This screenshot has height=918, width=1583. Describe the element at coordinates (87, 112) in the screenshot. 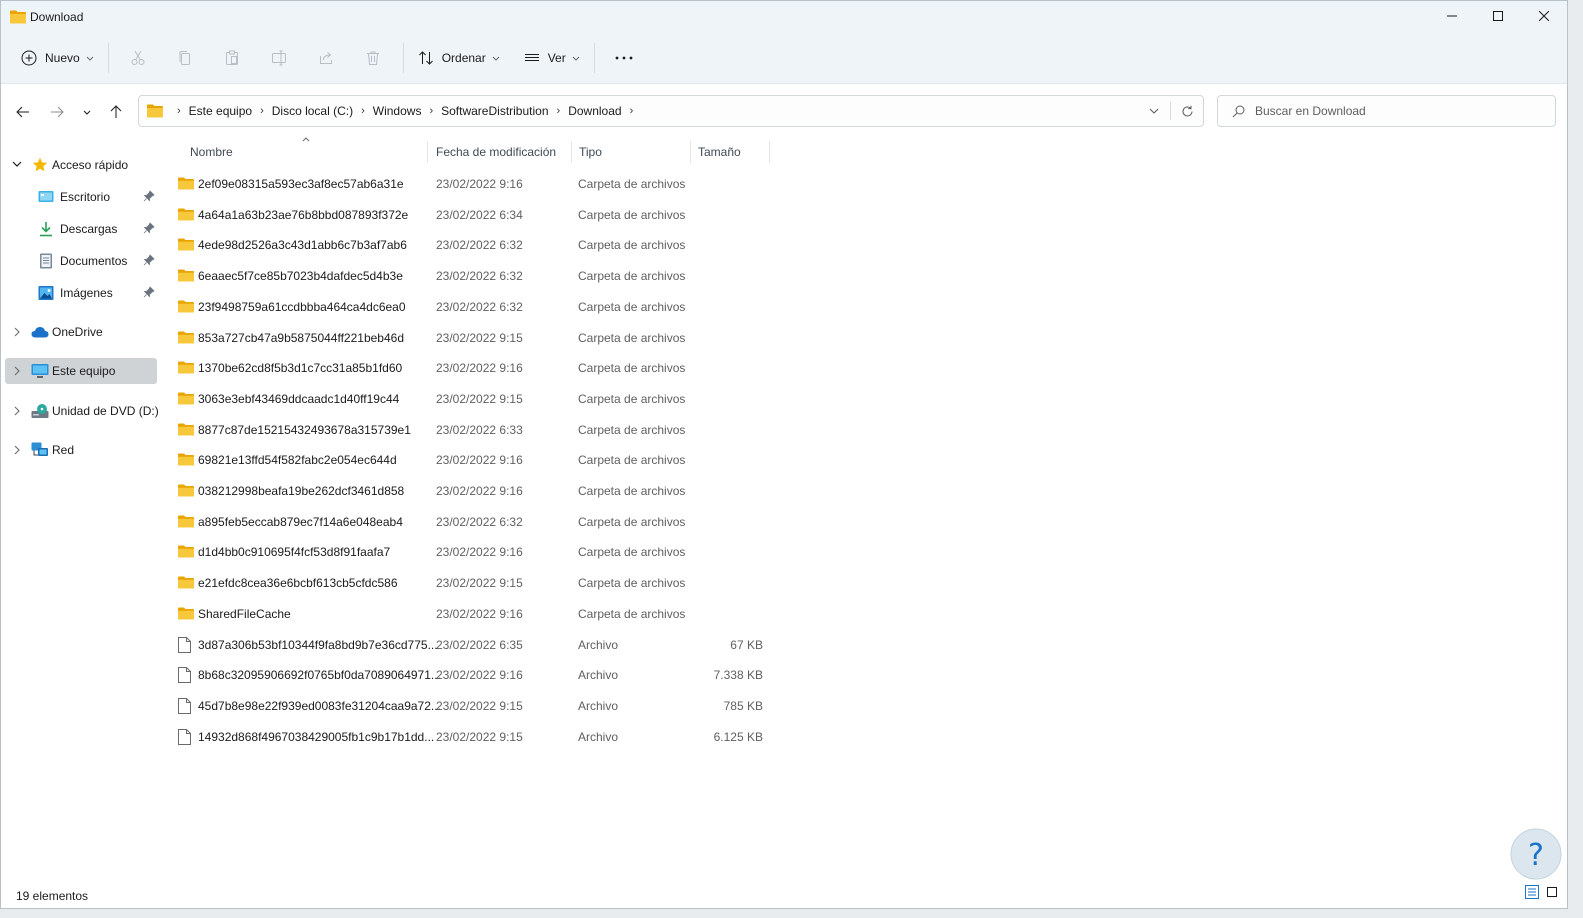

I see `recent-locations-button` at that location.